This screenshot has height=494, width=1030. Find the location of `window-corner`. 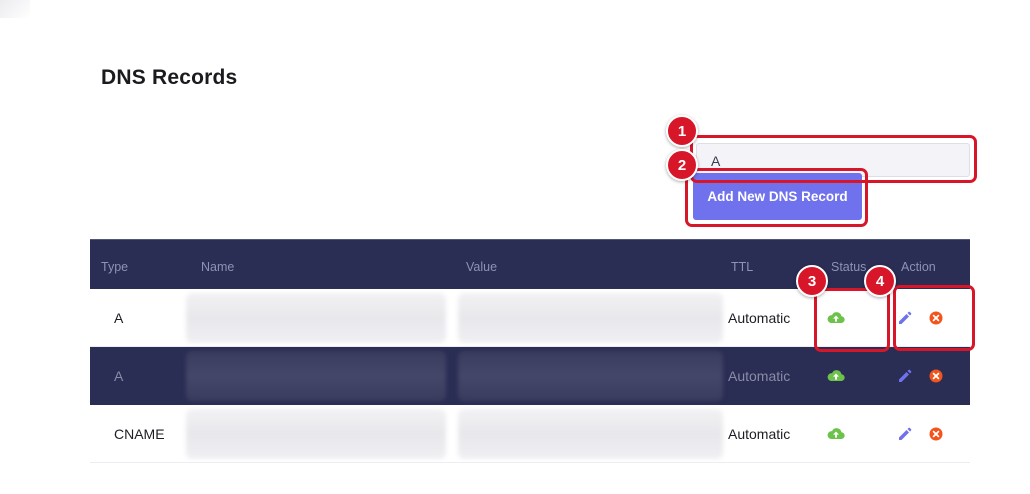

window-corner is located at coordinates (15, 9).